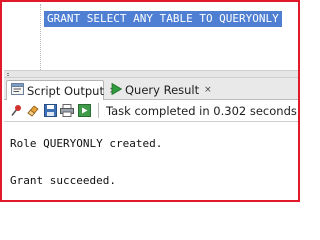 The height and width of the screenshot is (240, 320). I want to click on tab-script-output: Script Output ×, so click(61, 90).